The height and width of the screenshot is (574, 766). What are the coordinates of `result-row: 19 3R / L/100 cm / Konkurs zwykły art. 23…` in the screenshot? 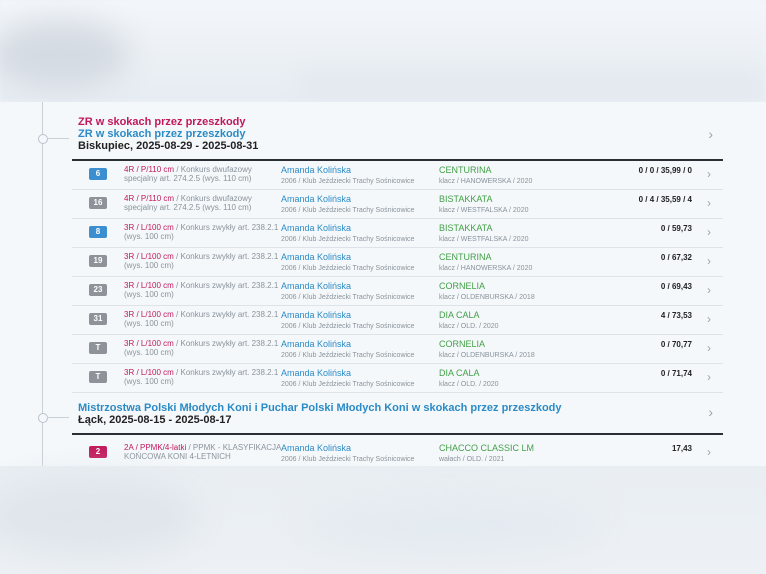 It's located at (397, 262).